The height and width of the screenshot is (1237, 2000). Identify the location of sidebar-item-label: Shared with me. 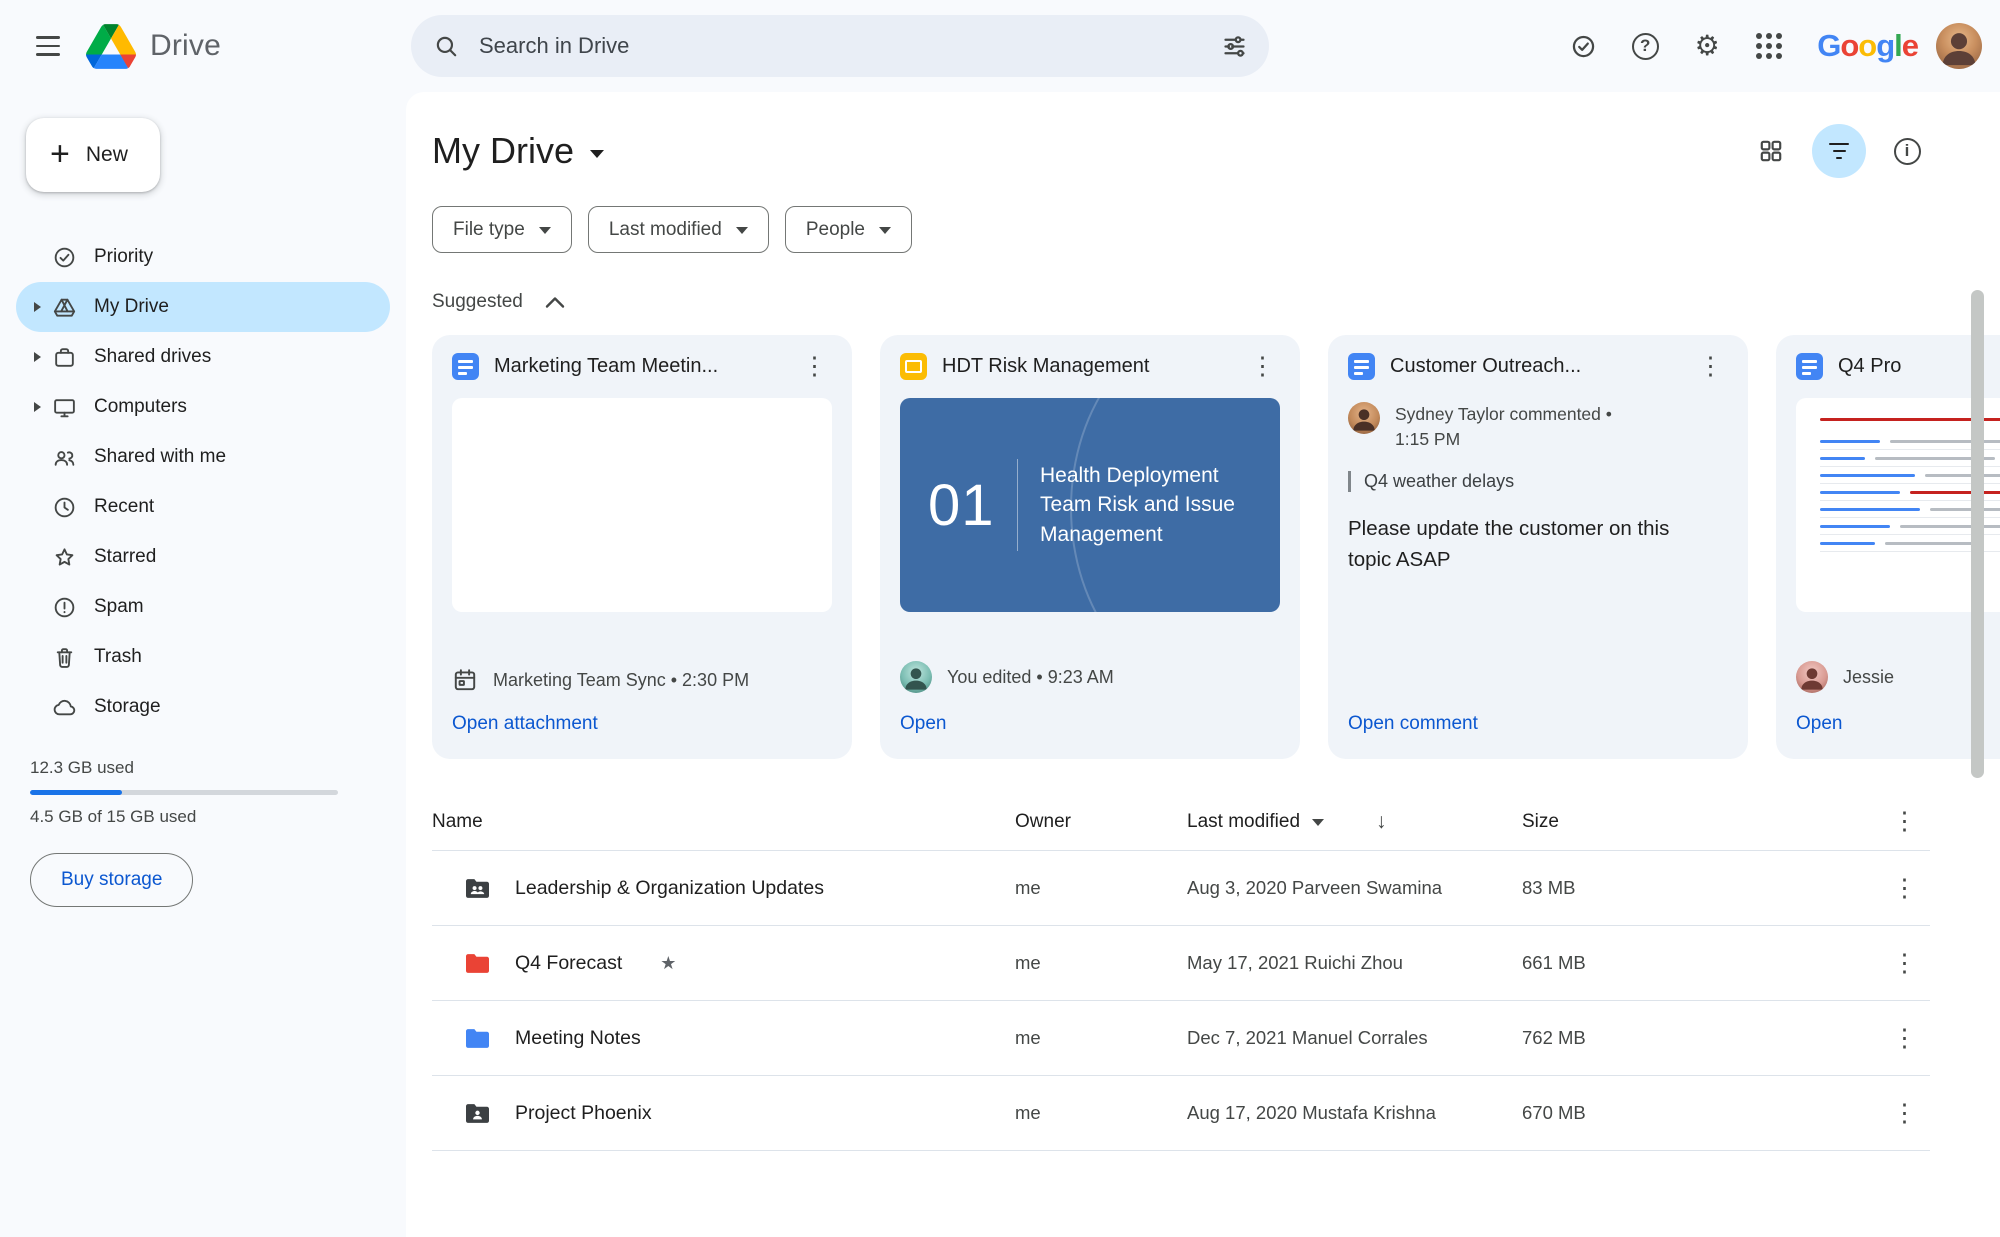
(160, 456).